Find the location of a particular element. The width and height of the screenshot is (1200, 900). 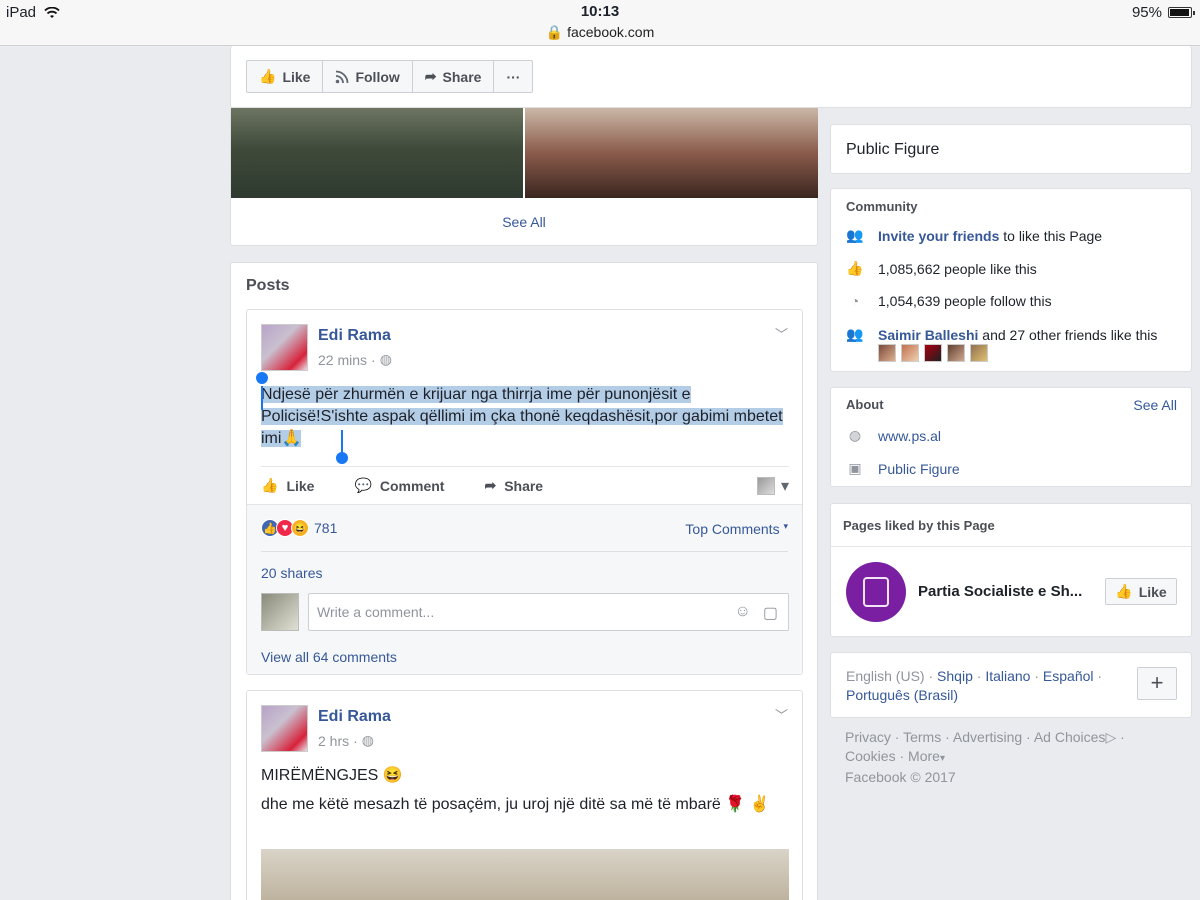

follows-count-text: 1,054,639 people follow this is located at coordinates (965, 301).